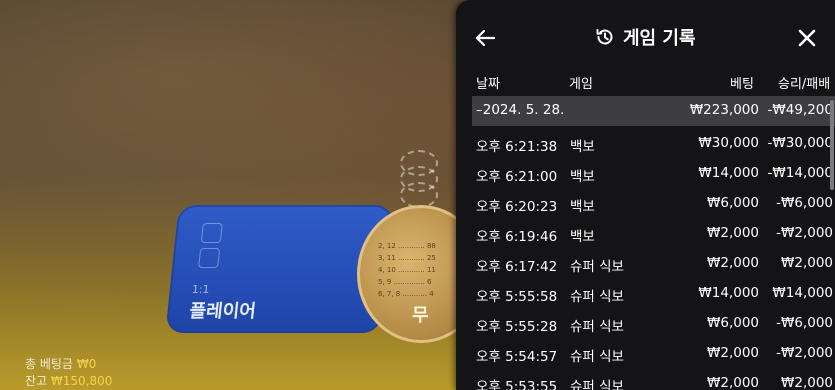 The image size is (835, 390). What do you see at coordinates (653, 294) in the screenshot?
I see `table-row: 오후 5:55:58 슈퍼 식보 ₩14,000 ₩14,000` at bounding box center [653, 294].